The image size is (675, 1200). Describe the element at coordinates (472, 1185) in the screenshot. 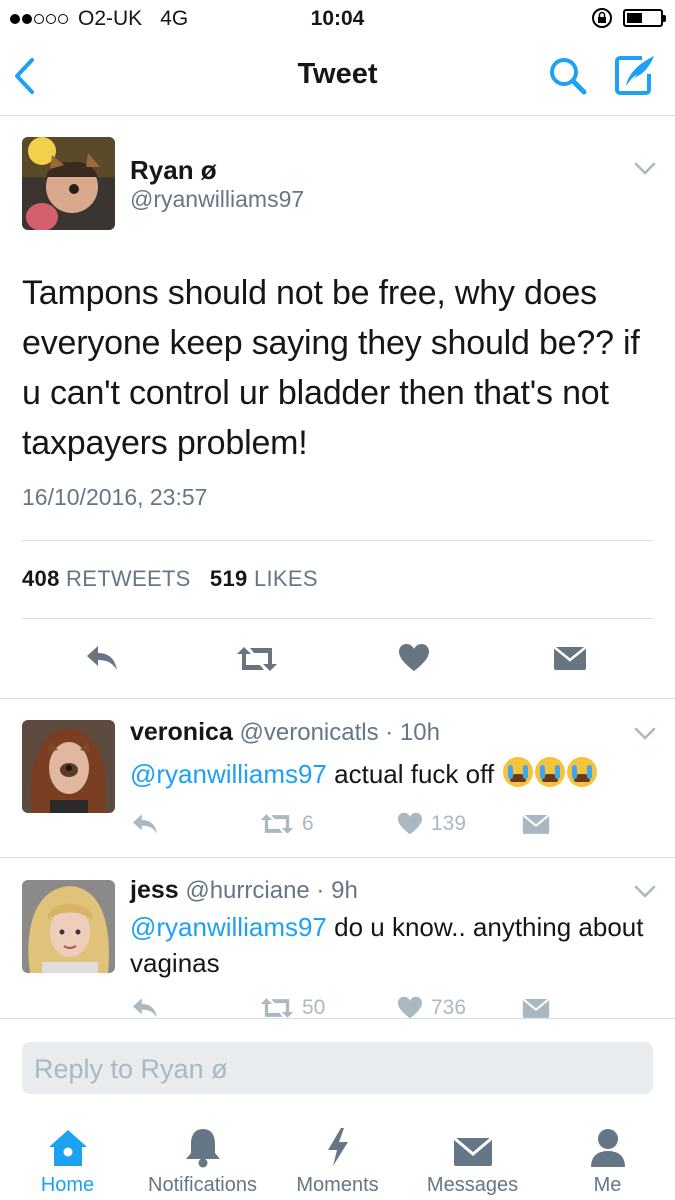

I see `tab-messages-label: Messages` at that location.